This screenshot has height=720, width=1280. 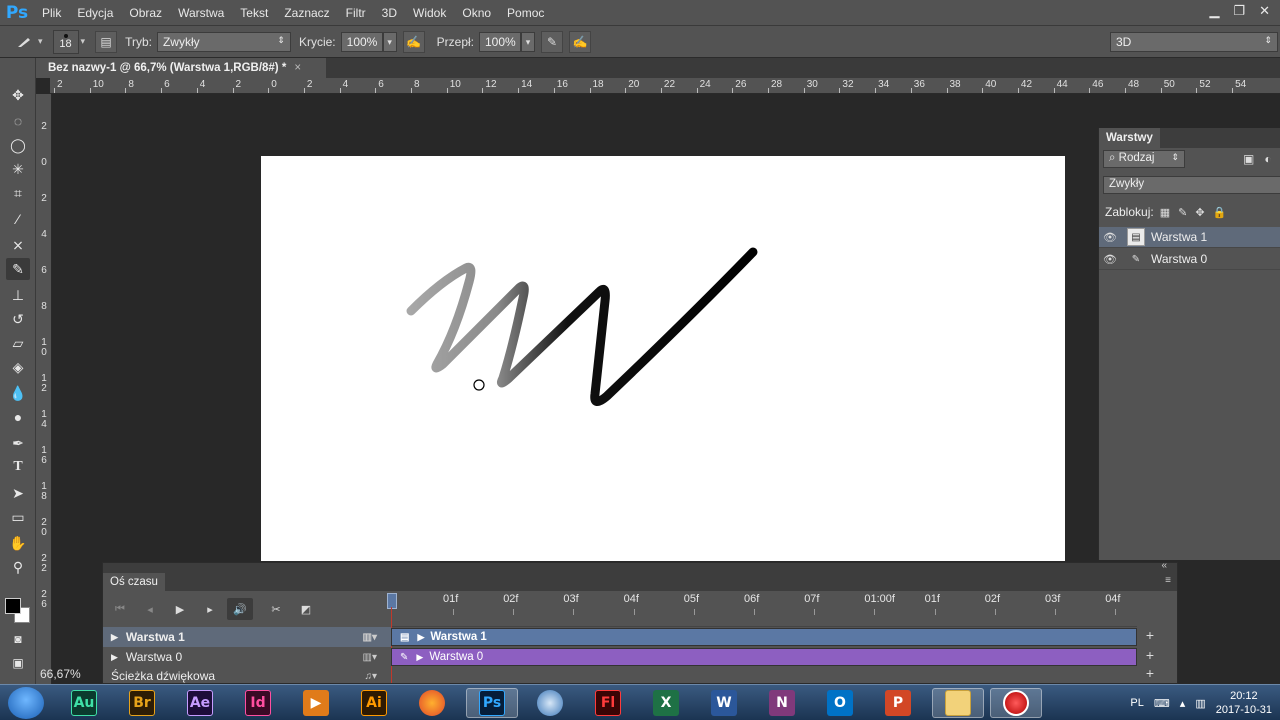 What do you see at coordinates (1191, 185) in the screenshot?
I see `blend-mode-select: Zwykły` at bounding box center [1191, 185].